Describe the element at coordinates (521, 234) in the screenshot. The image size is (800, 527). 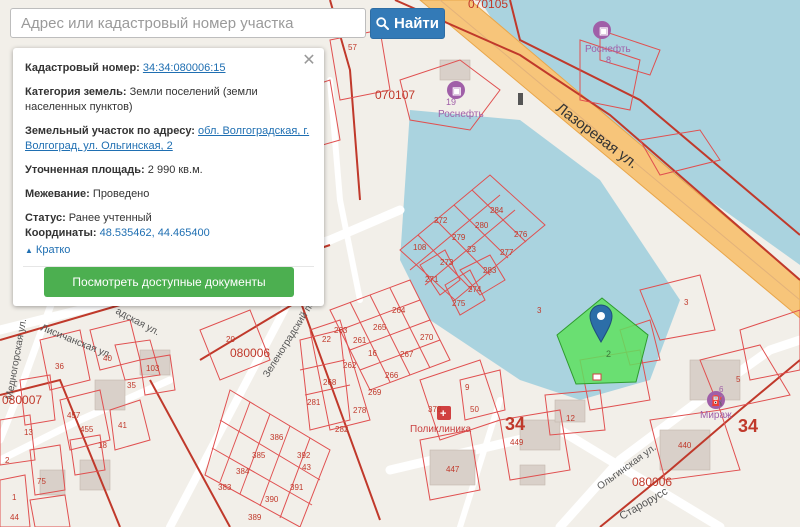
I see `parcel-label: 276` at that location.